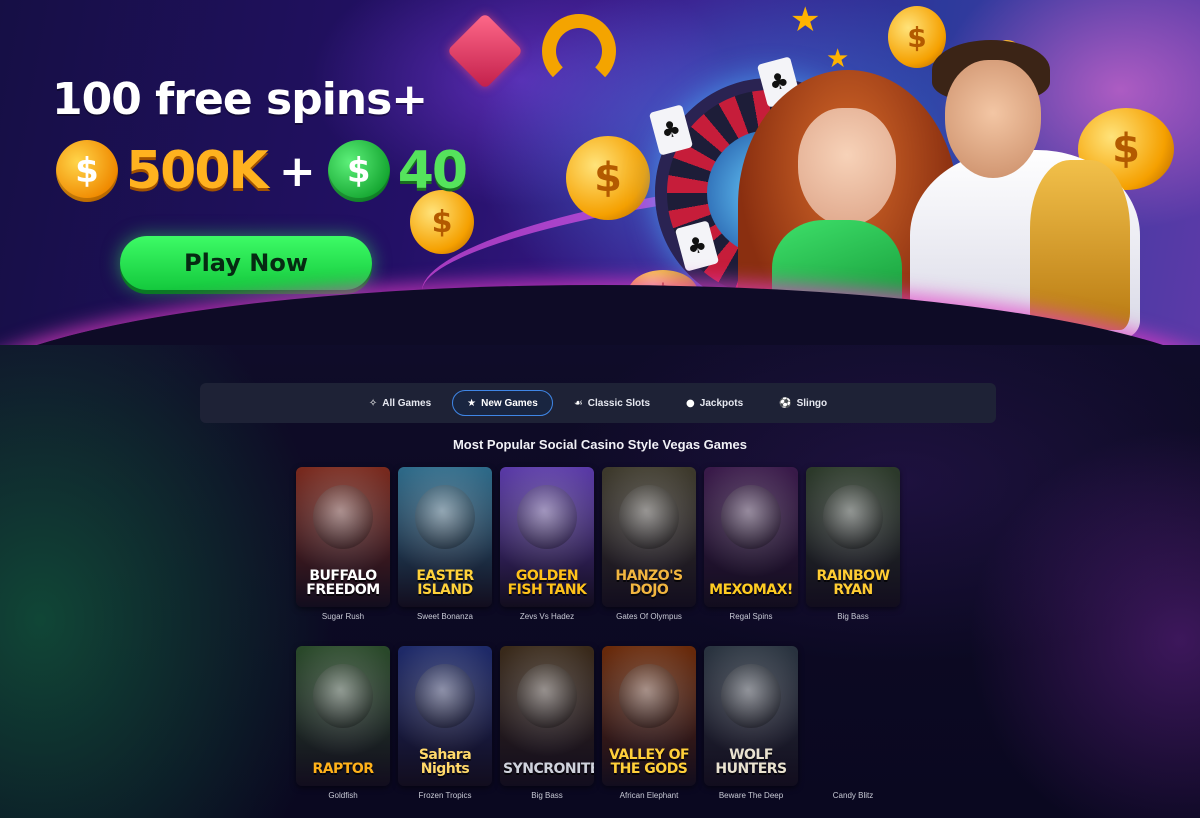 This screenshot has width=1200, height=818. I want to click on play-now-button: Play Now, so click(246, 263).